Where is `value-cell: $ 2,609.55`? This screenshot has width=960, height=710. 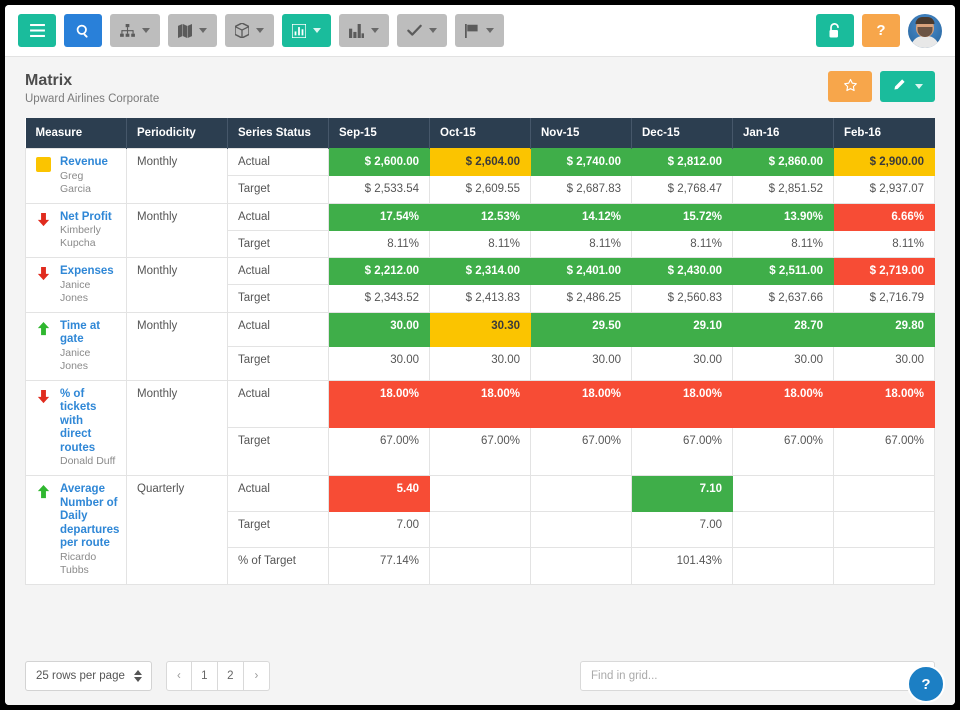 value-cell: $ 2,609.55 is located at coordinates (480, 189).